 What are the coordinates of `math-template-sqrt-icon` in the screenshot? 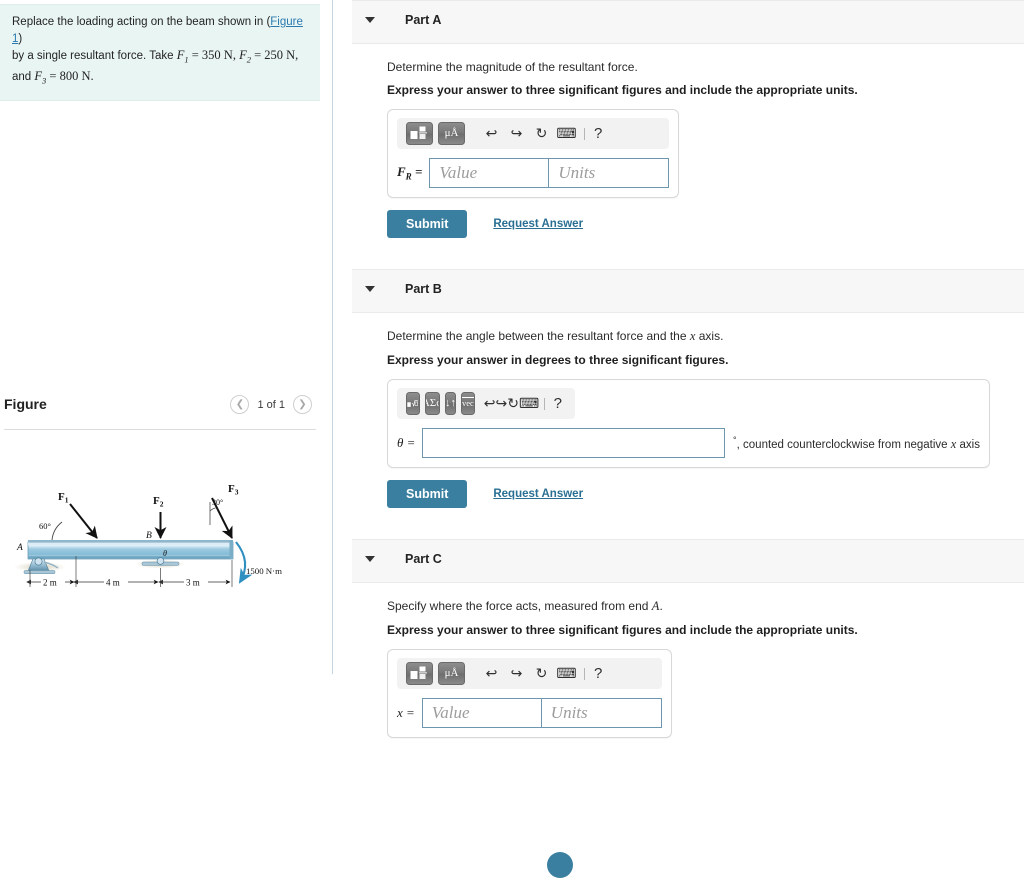 It's located at (413, 404).